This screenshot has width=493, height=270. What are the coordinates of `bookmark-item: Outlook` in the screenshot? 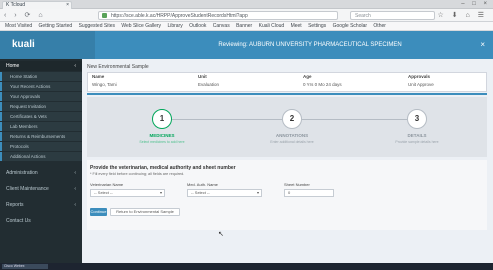 It's located at (197, 26).